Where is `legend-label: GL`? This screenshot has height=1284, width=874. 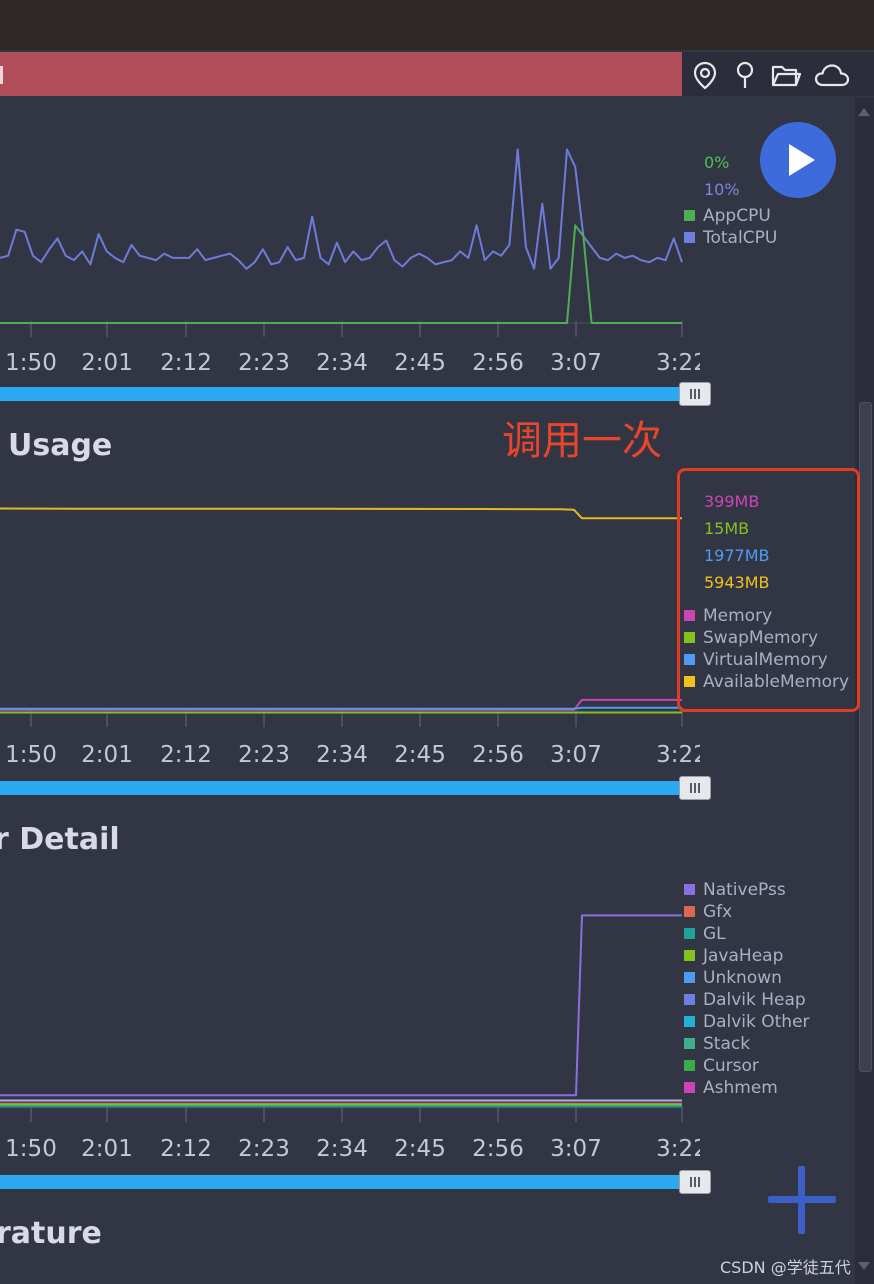 legend-label: GL is located at coordinates (714, 934).